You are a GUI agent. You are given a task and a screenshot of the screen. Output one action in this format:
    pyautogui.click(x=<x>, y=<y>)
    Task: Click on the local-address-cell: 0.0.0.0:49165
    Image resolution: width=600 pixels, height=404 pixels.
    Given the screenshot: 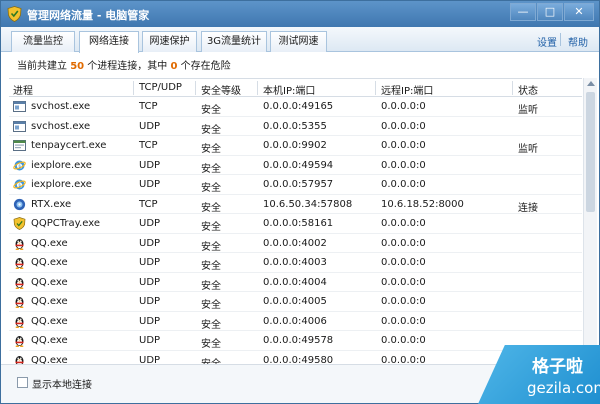 What is the action you would take?
    pyautogui.click(x=298, y=106)
    